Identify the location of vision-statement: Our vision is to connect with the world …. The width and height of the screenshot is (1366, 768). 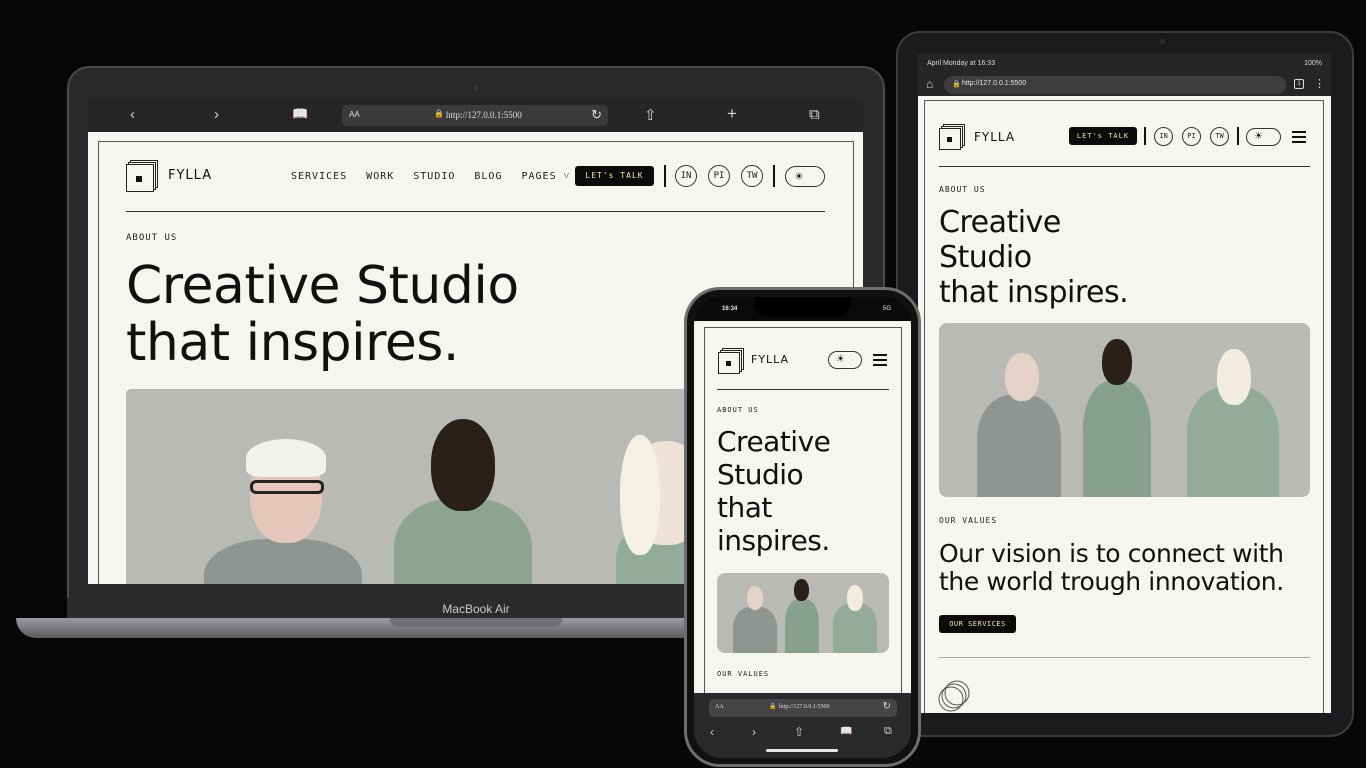
(1111, 568).